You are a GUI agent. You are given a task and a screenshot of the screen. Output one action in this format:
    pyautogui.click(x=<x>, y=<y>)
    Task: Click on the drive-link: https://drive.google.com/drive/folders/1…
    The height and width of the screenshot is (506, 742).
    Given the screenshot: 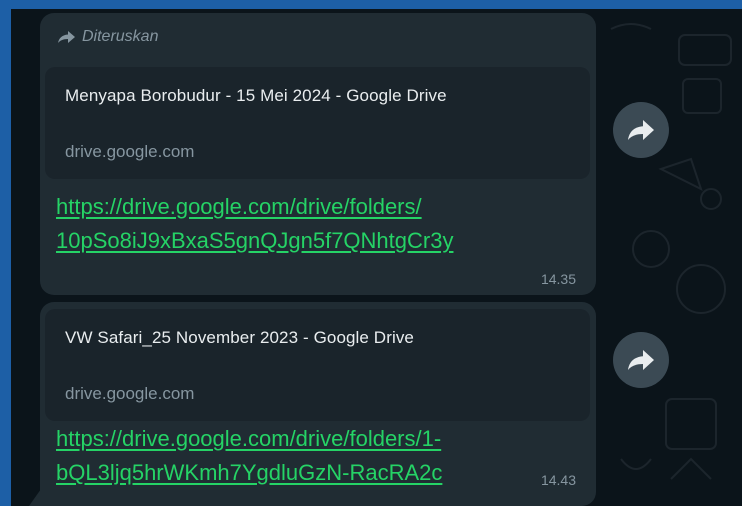 What is the action you would take?
    pyautogui.click(x=291, y=456)
    